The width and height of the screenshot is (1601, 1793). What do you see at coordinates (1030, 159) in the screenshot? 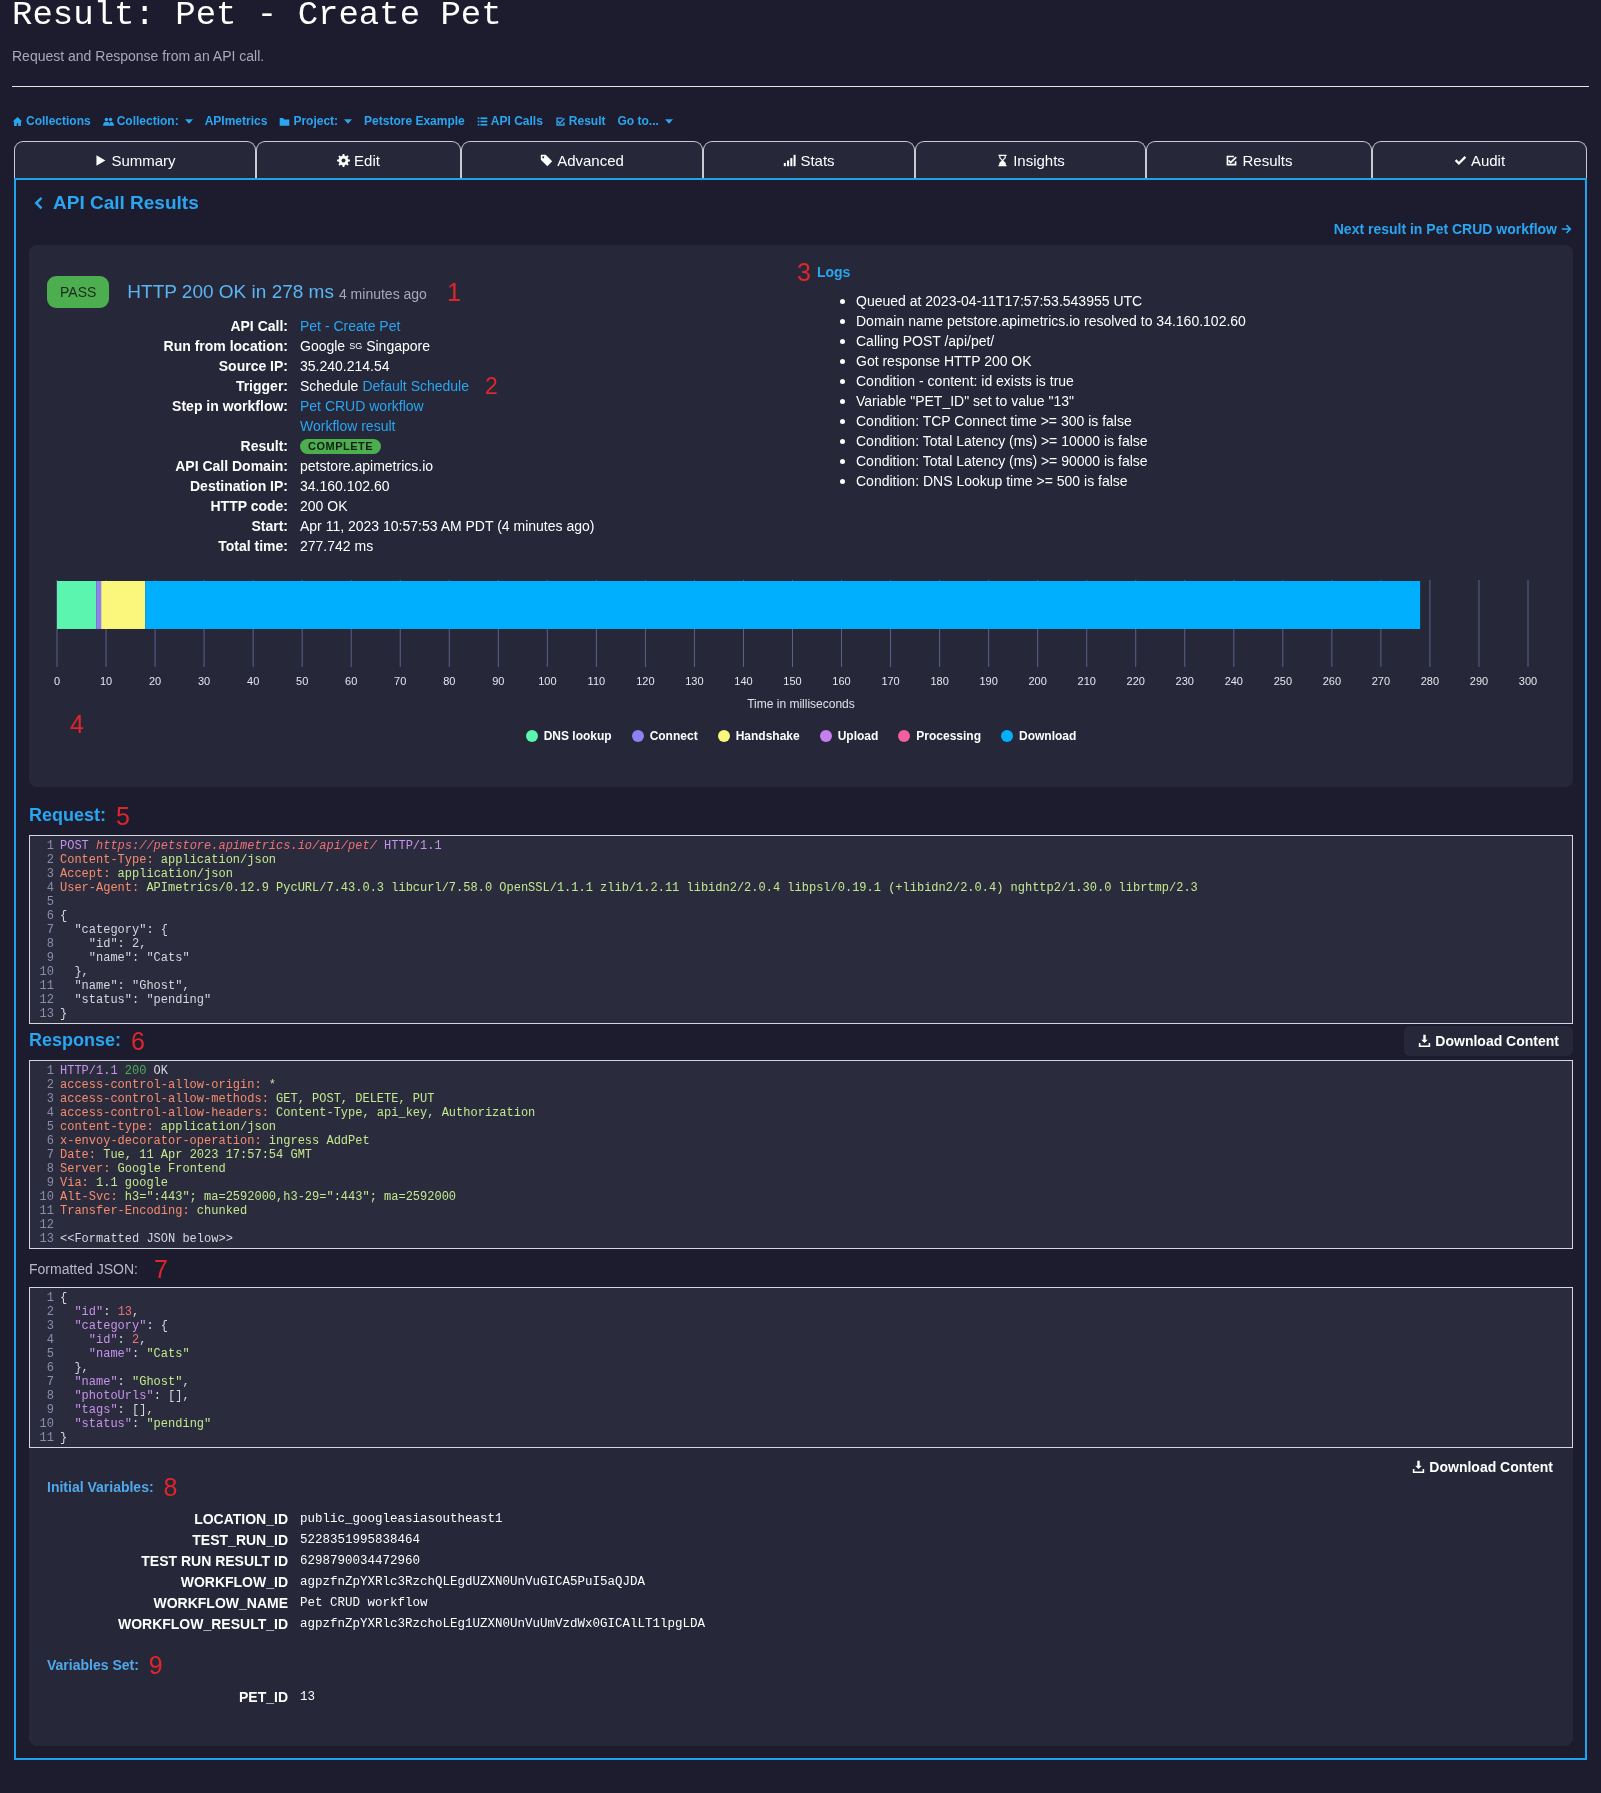
I see `tab: Insights` at bounding box center [1030, 159].